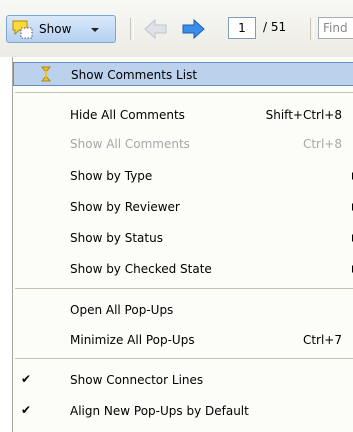 This screenshot has height=432, width=353. I want to click on chevron-down-icon, so click(95, 30).